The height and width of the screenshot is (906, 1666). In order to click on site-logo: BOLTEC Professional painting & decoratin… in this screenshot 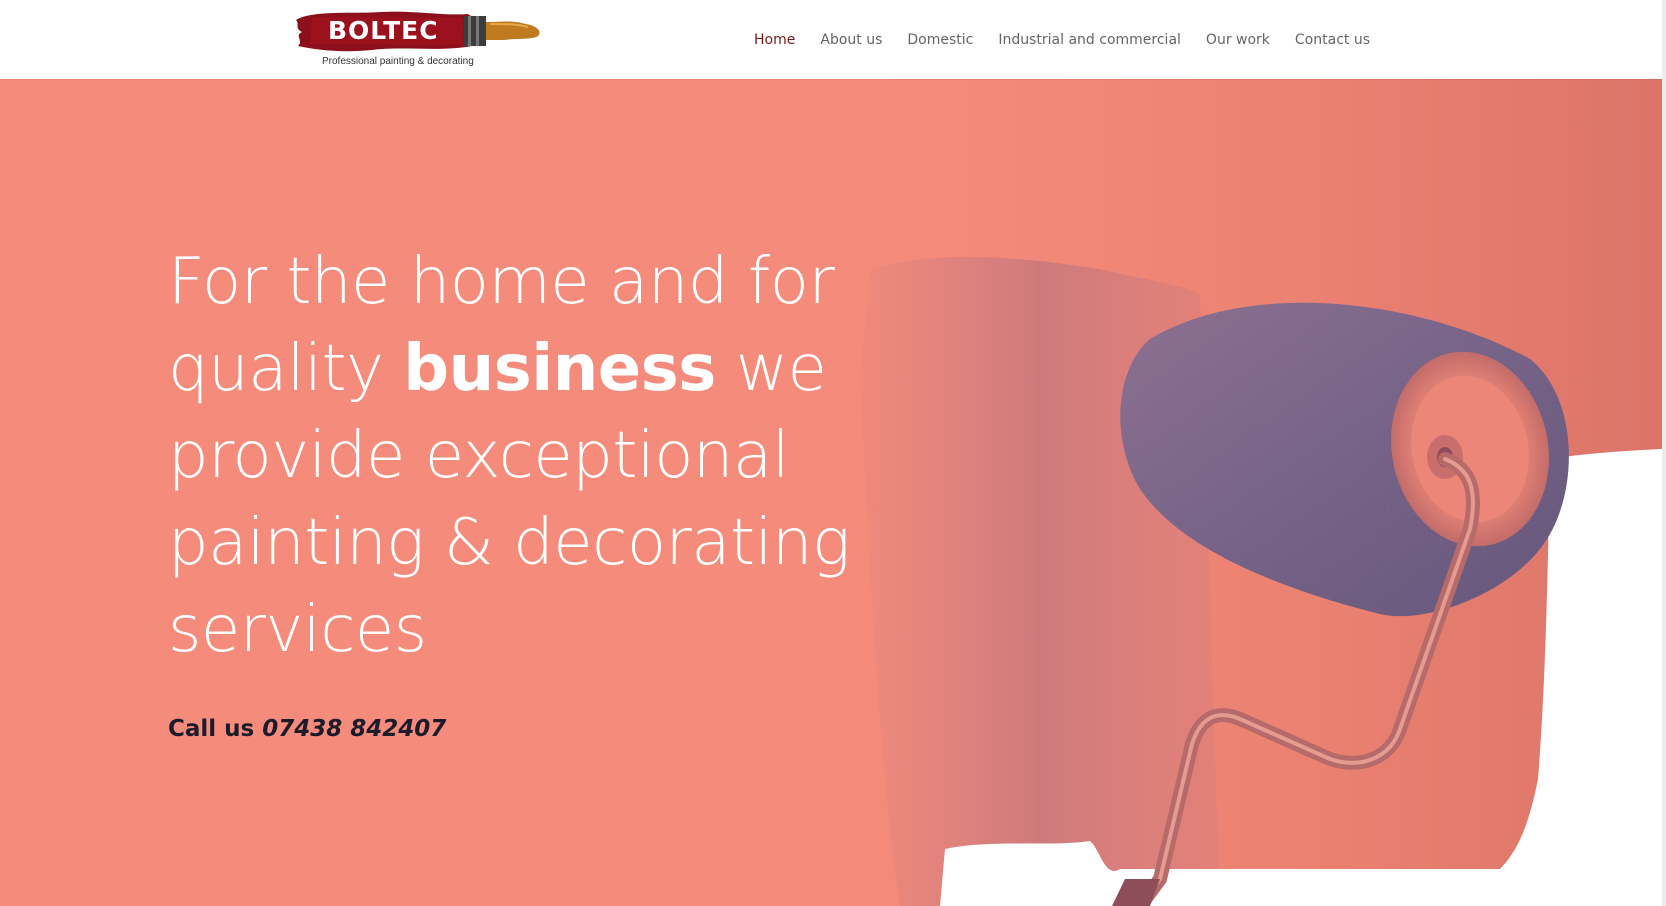, I will do `click(420, 39)`.